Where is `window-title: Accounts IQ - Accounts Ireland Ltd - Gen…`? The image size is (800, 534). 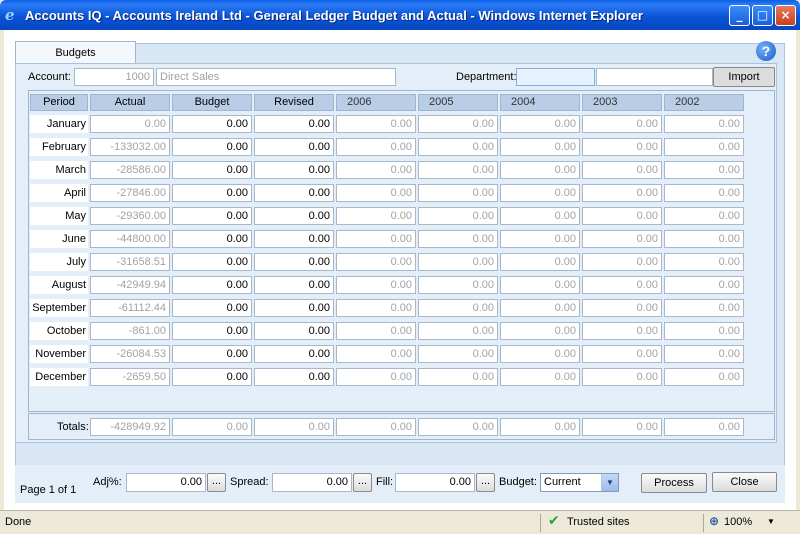 window-title: Accounts IQ - Accounts Ireland Ltd - Gen… is located at coordinates (334, 15).